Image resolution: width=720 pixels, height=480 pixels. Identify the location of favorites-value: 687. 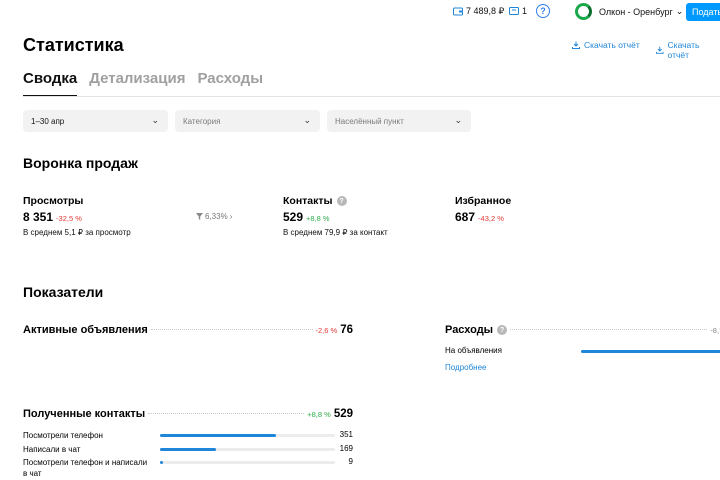
(465, 217).